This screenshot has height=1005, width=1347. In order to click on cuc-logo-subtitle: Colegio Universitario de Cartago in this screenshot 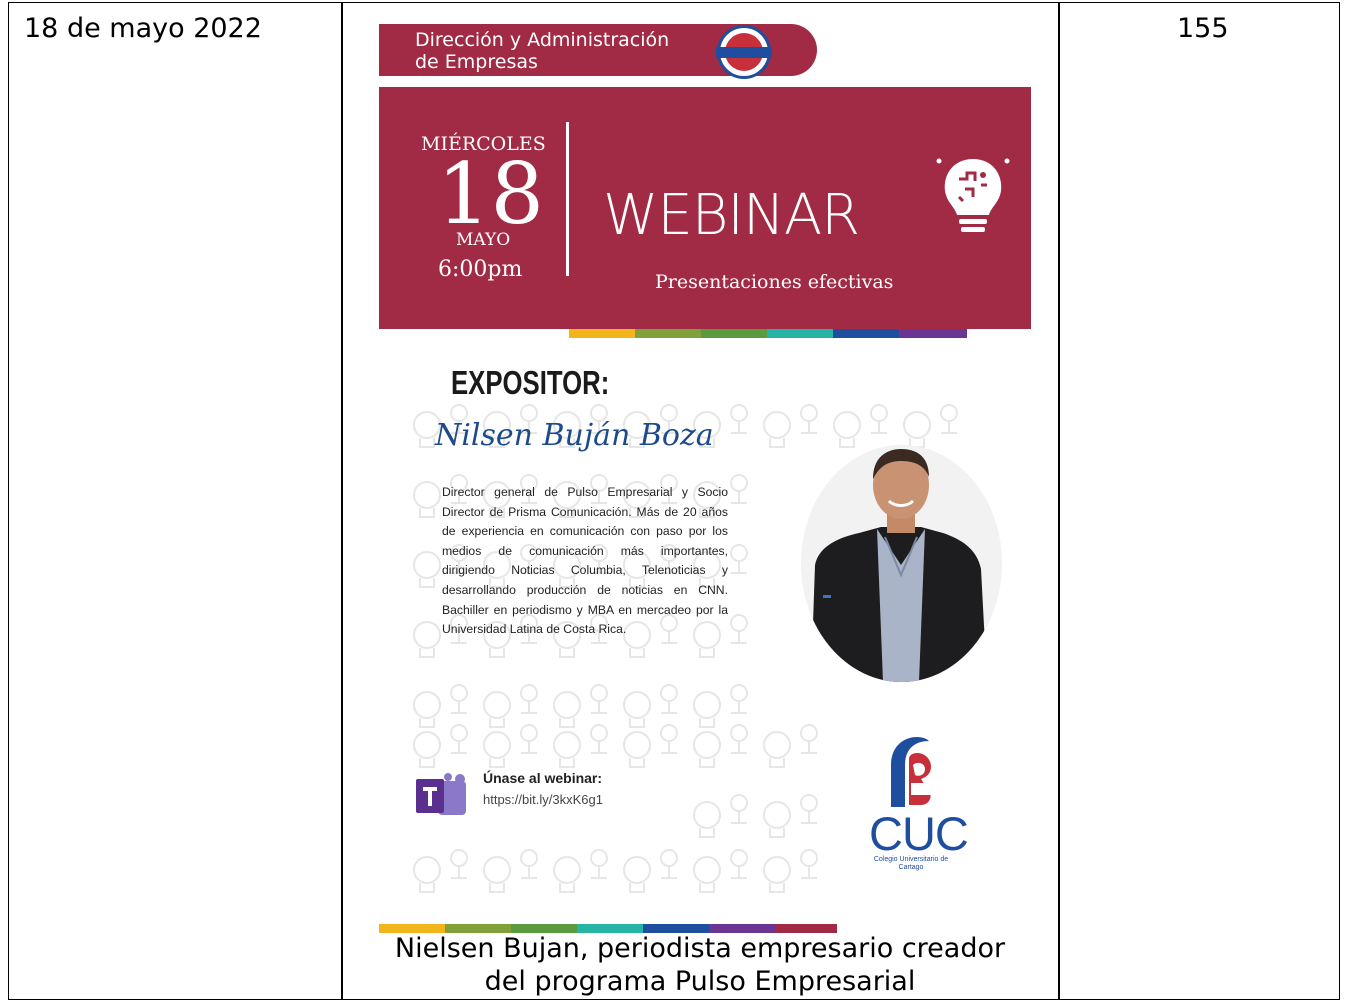, I will do `click(911, 863)`.